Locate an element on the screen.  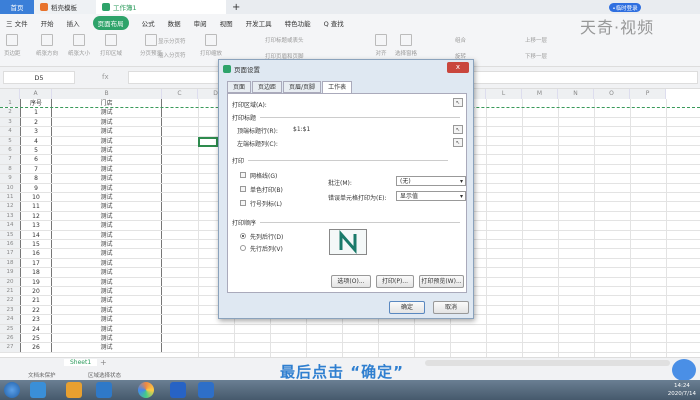
cell-a: 6 is located at coordinates (36, 159).